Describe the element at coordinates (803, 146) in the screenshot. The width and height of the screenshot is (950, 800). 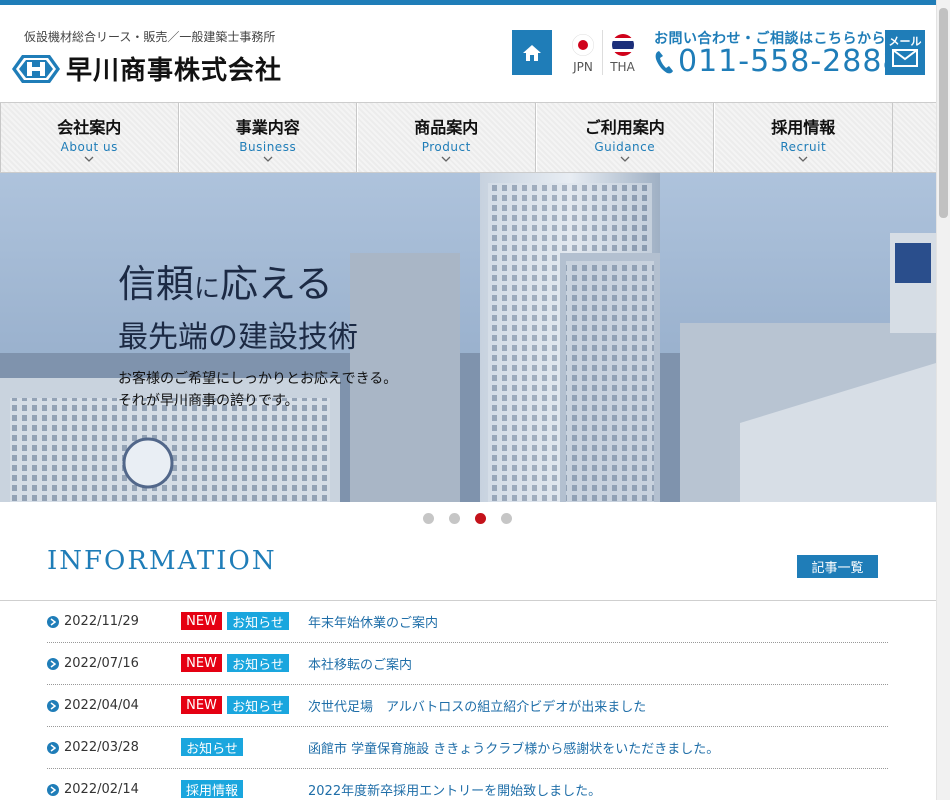
I see `nav-label-en: Recruit` at that location.